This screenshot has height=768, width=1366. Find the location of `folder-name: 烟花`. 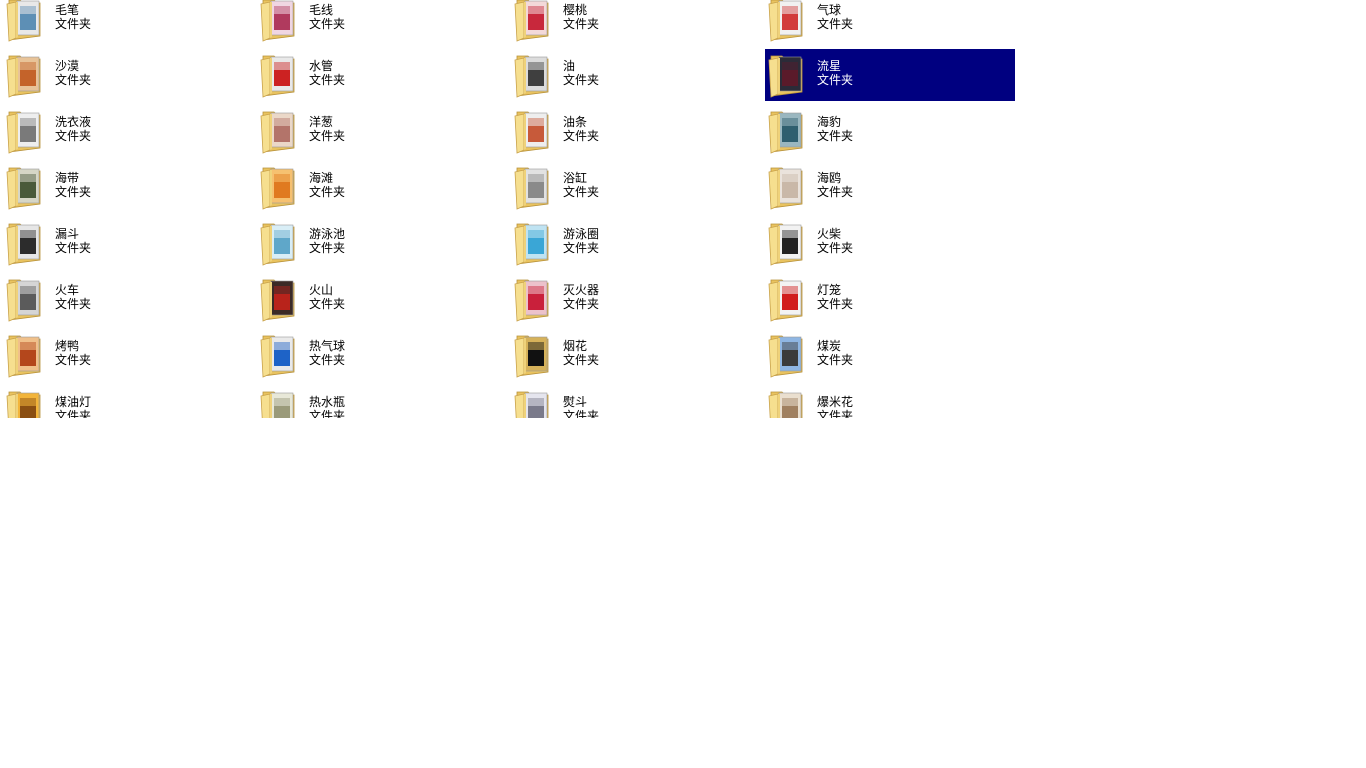

folder-name: 烟花 is located at coordinates (575, 346).